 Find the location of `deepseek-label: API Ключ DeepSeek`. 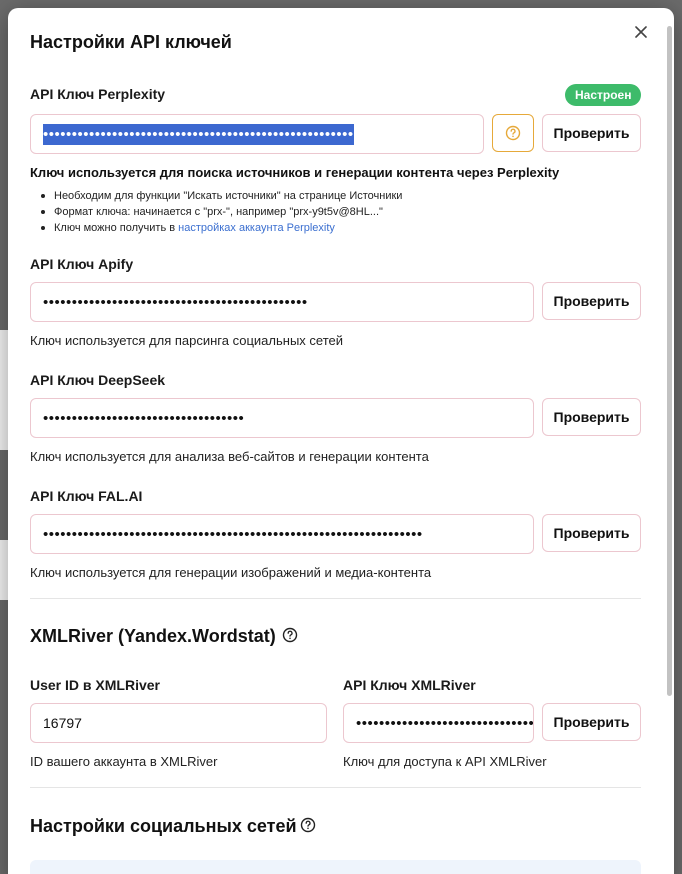

deepseek-label: API Ключ DeepSeek is located at coordinates (98, 380).